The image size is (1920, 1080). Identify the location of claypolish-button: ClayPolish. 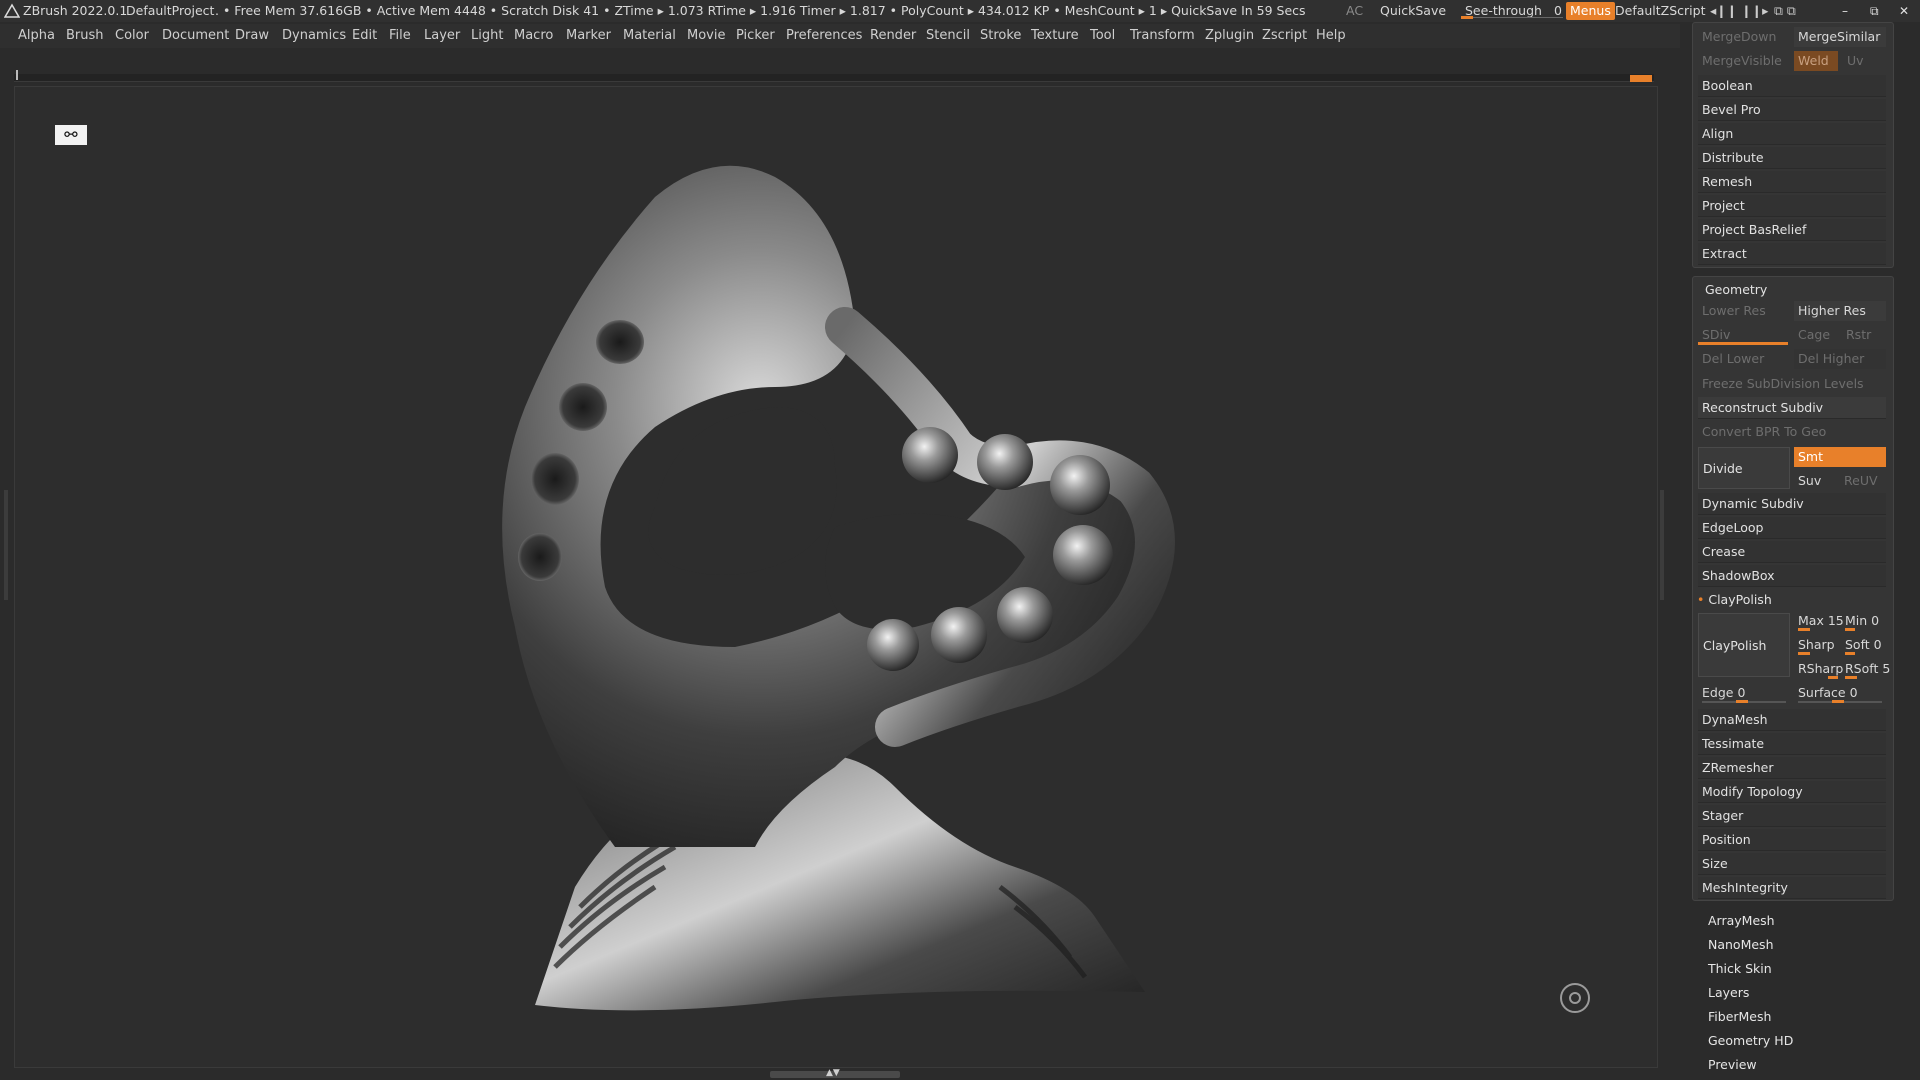
(1744, 645).